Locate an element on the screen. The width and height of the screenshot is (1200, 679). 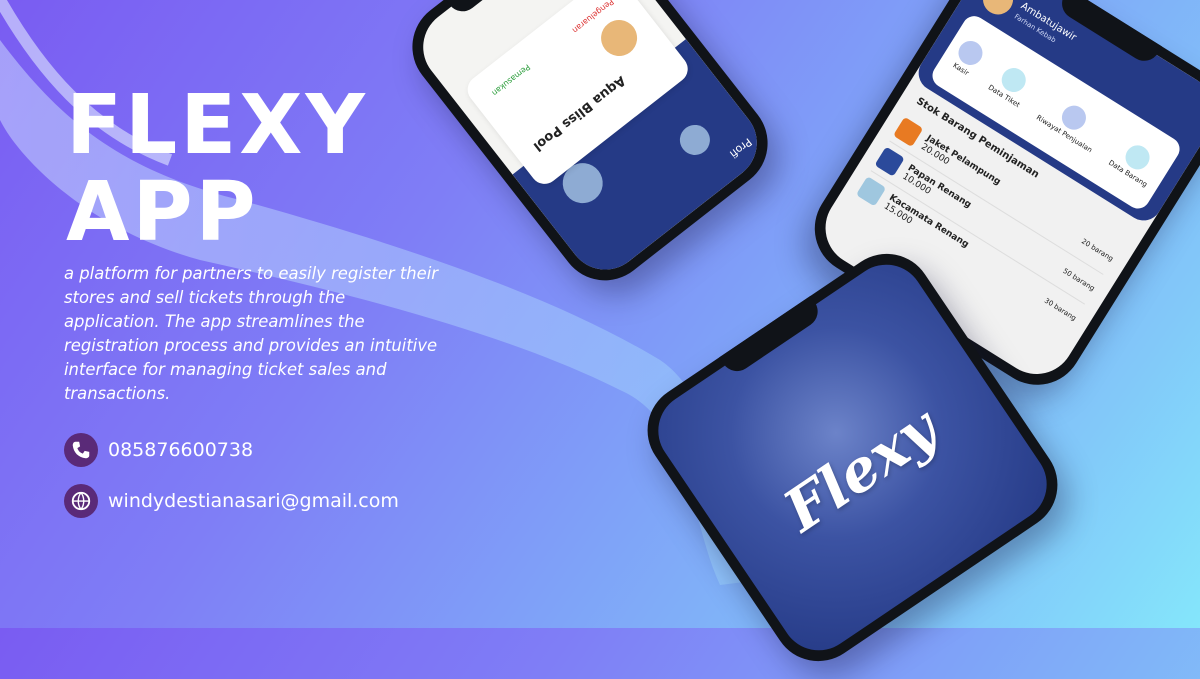
menu-kasir: Kasir is located at coordinates (968, 57).